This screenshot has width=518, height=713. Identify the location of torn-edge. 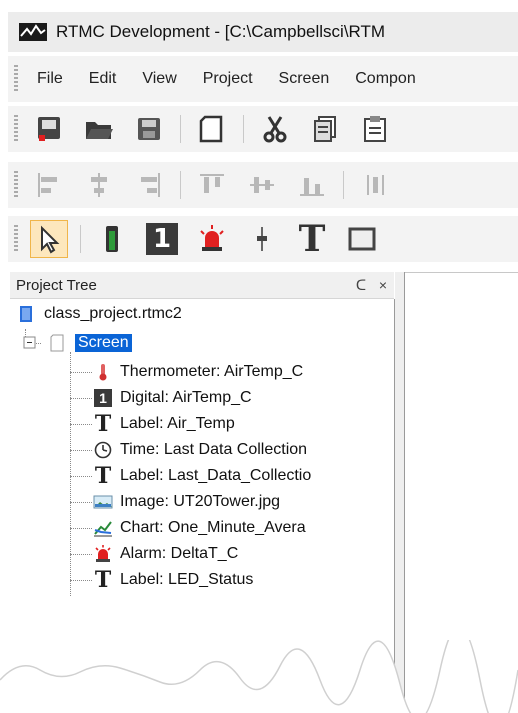
(259, 676).